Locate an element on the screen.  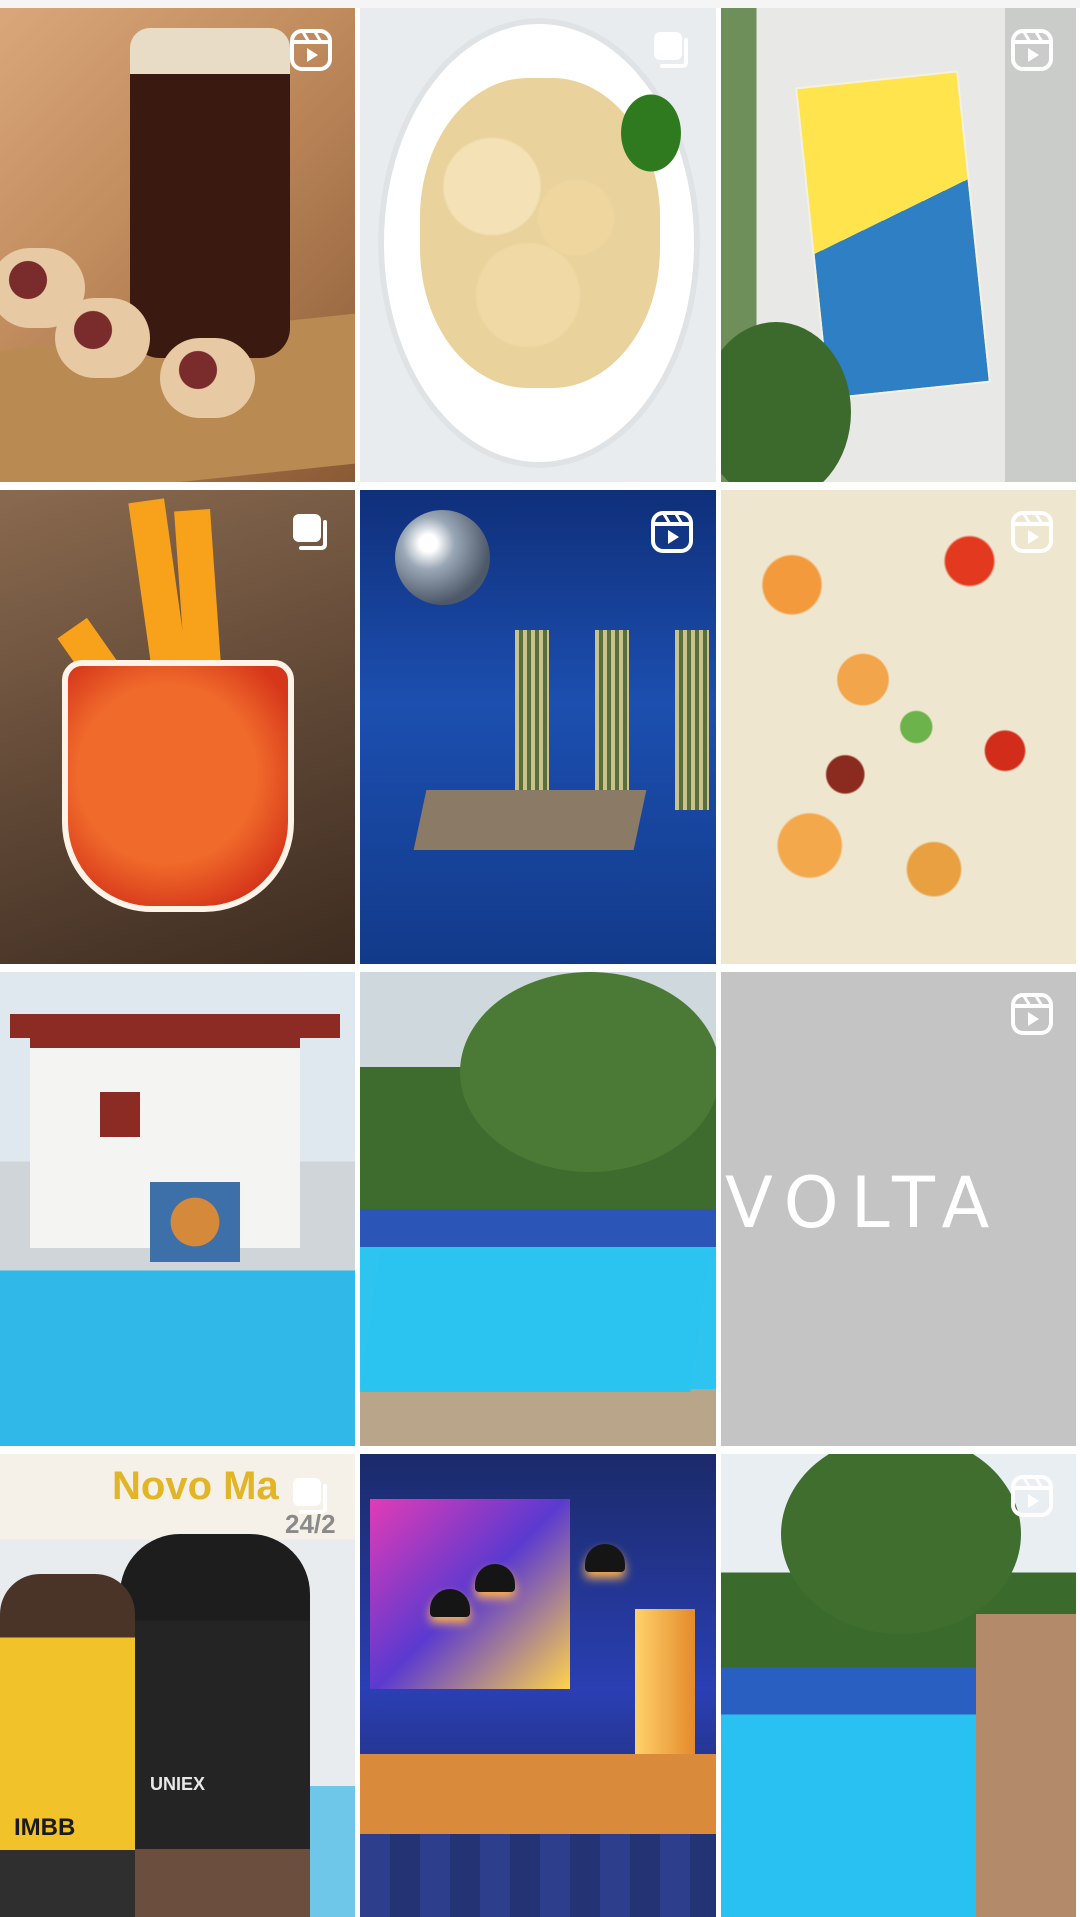
post-tile-9: VOLTA is located at coordinates (898, 1209).